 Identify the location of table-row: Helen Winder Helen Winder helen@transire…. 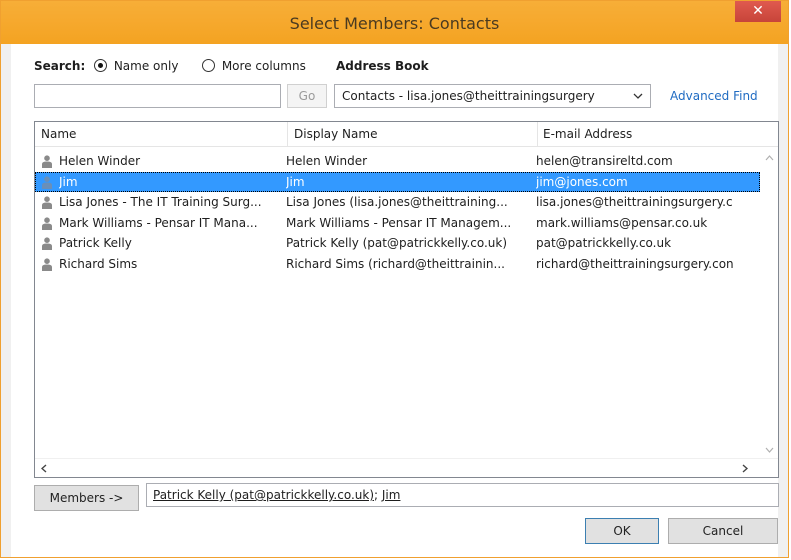
(397, 161).